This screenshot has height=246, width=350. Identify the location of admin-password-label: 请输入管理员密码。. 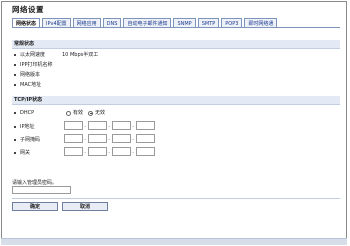
(35, 183).